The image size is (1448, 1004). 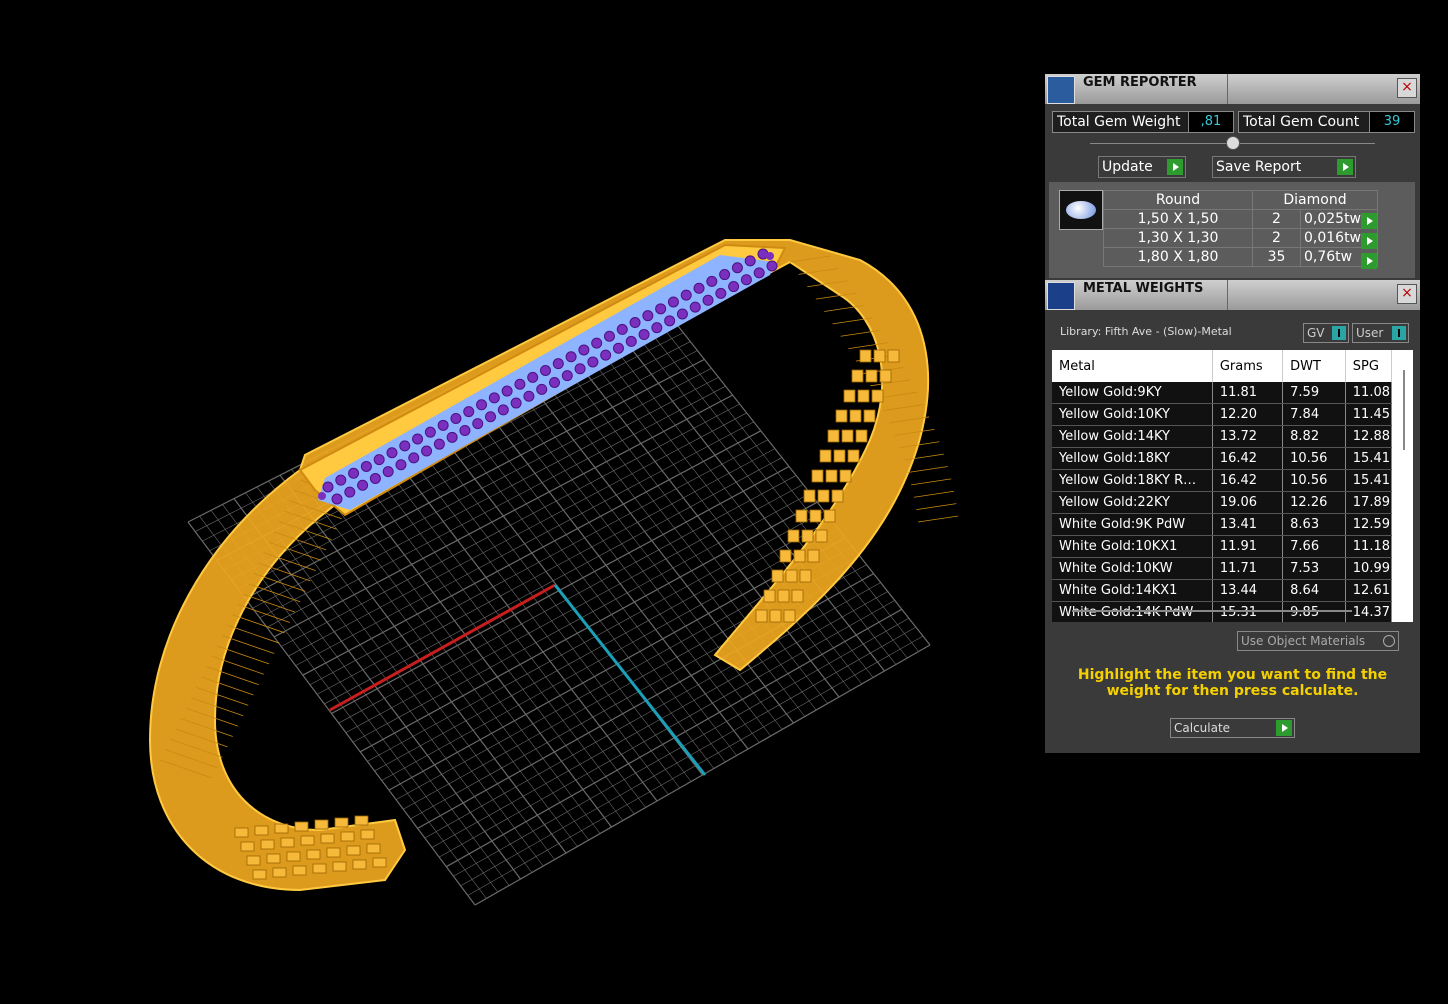 What do you see at coordinates (1303, 641) in the screenshot?
I see `use-object-materials-label: Use Object Materials` at bounding box center [1303, 641].